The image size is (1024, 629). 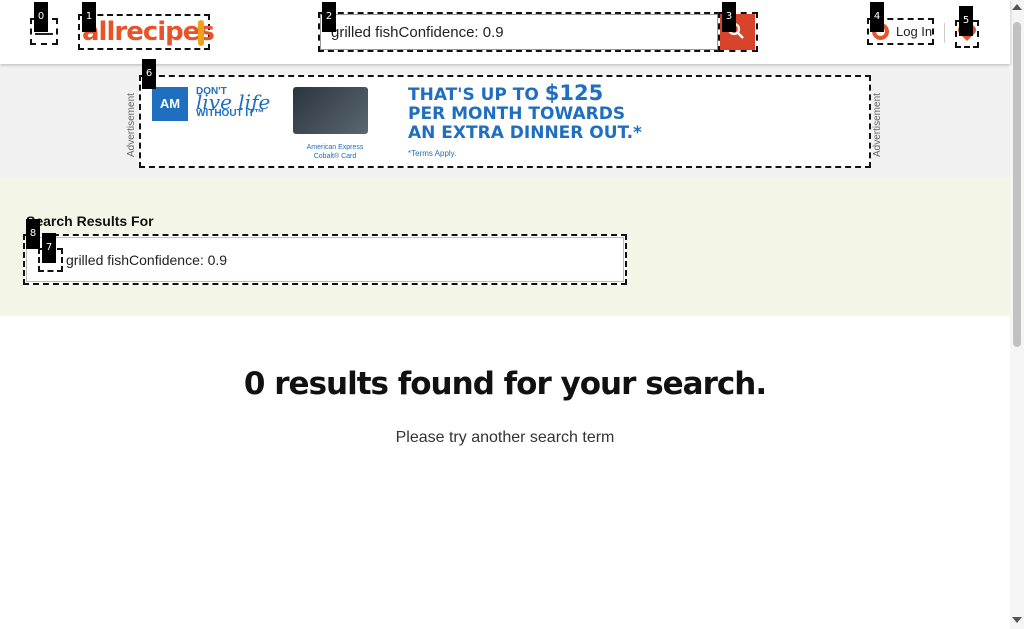 What do you see at coordinates (966, 21) in the screenshot?
I see `badge-5: 5` at bounding box center [966, 21].